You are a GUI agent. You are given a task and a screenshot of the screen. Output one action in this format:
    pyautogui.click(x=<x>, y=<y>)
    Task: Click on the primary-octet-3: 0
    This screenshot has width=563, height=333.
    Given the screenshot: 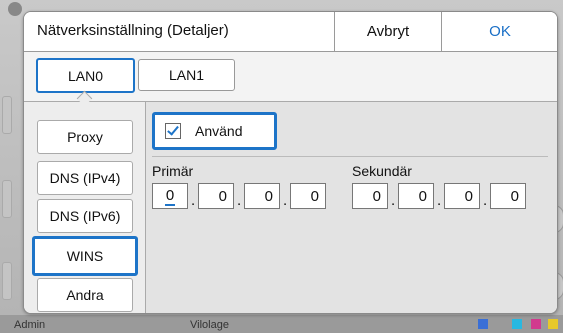 What is the action you would take?
    pyautogui.click(x=262, y=196)
    